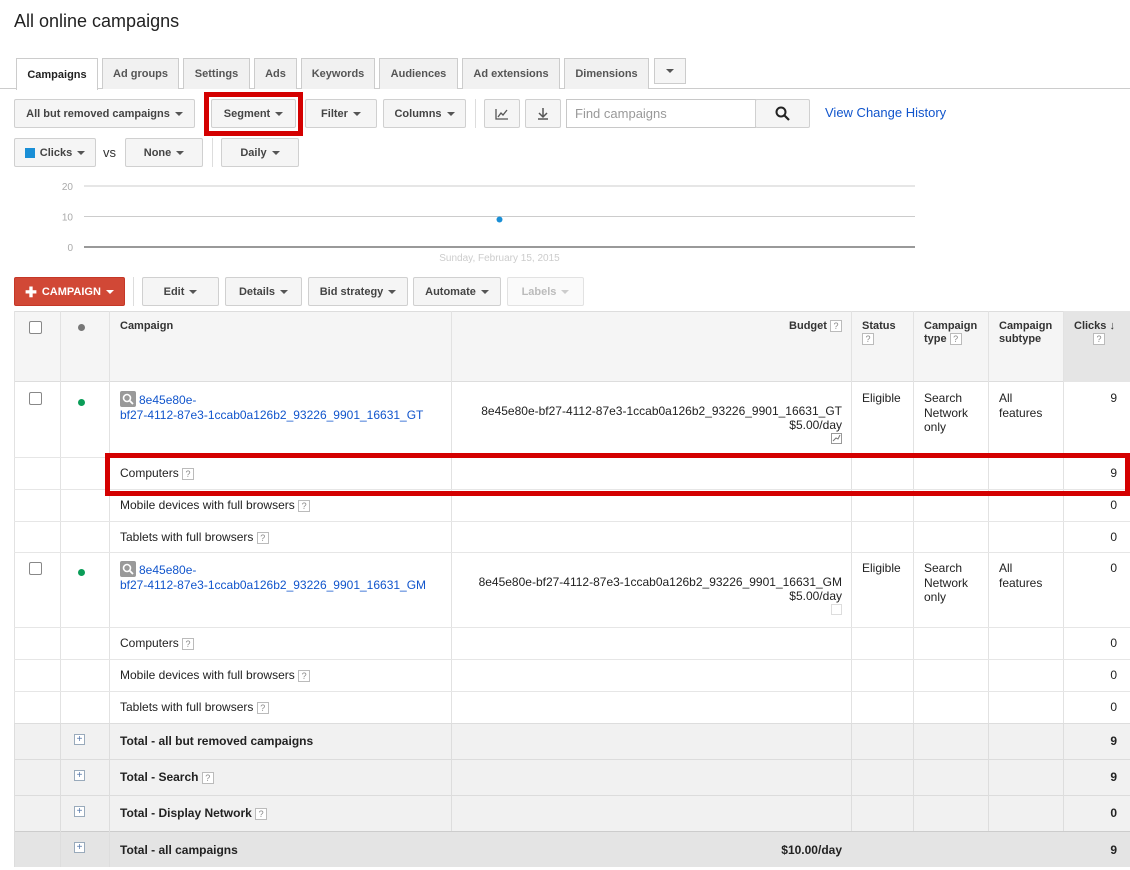  Describe the element at coordinates (253, 152) in the screenshot. I see `period-label: Daily` at that location.